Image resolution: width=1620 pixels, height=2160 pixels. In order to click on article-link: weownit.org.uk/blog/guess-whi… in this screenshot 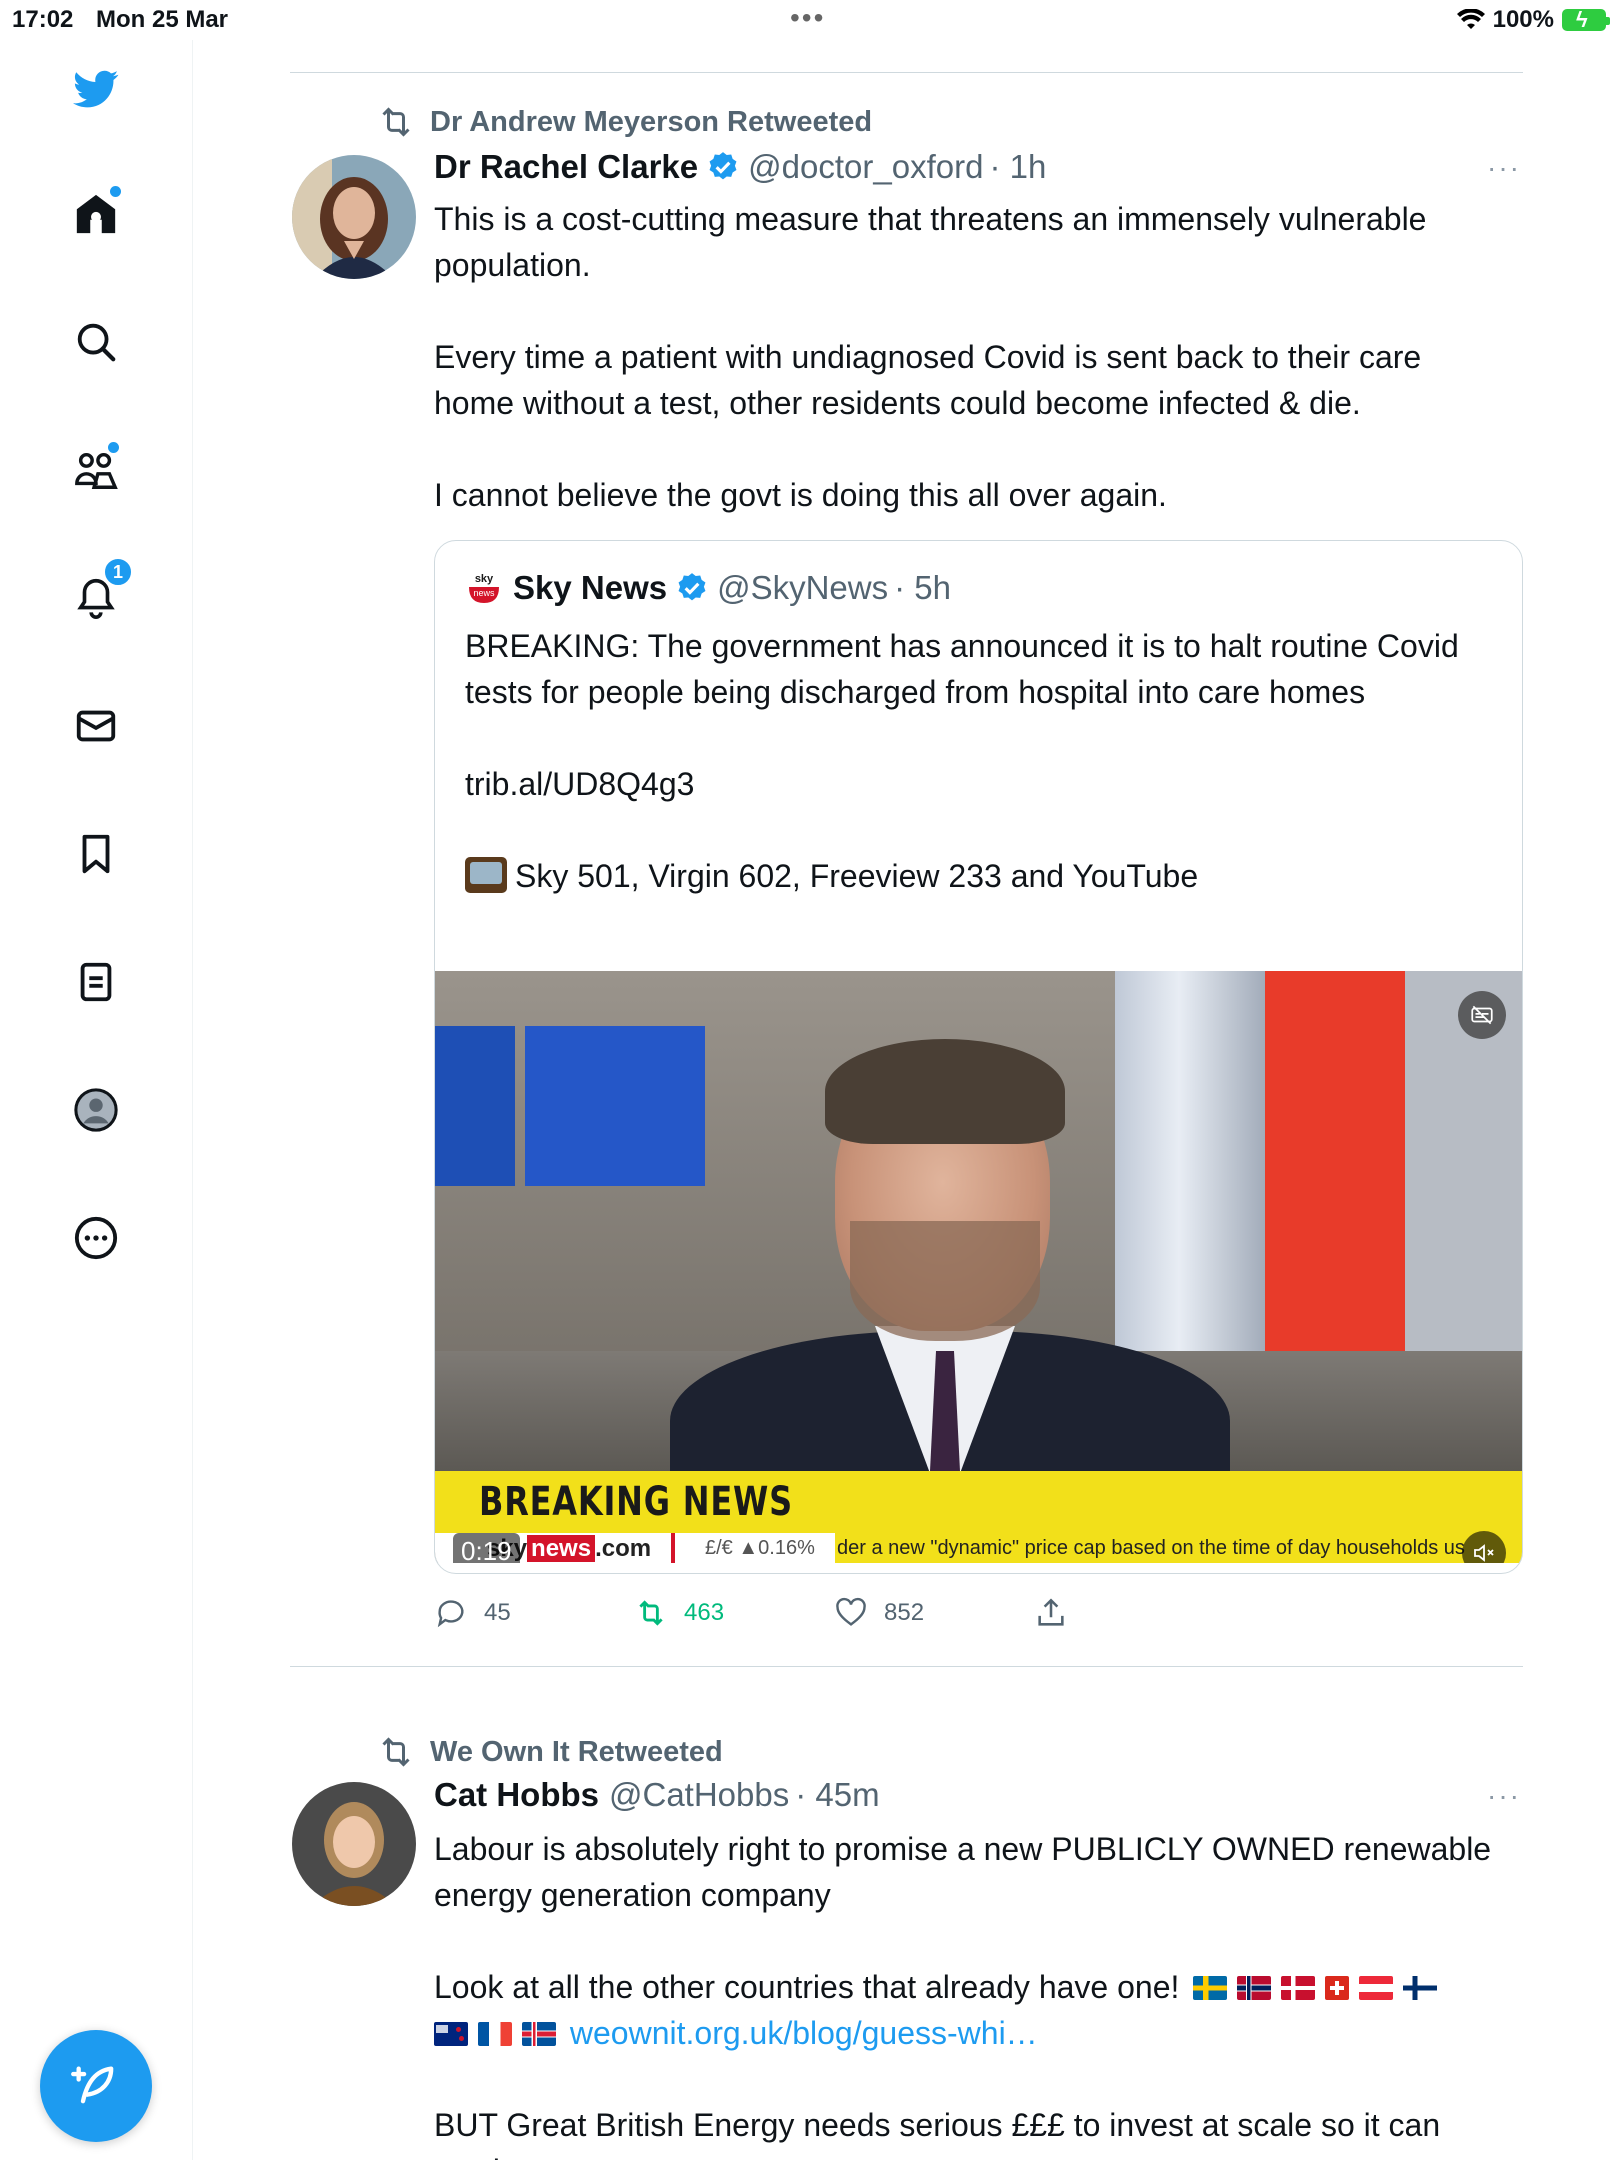, I will do `click(804, 2033)`.